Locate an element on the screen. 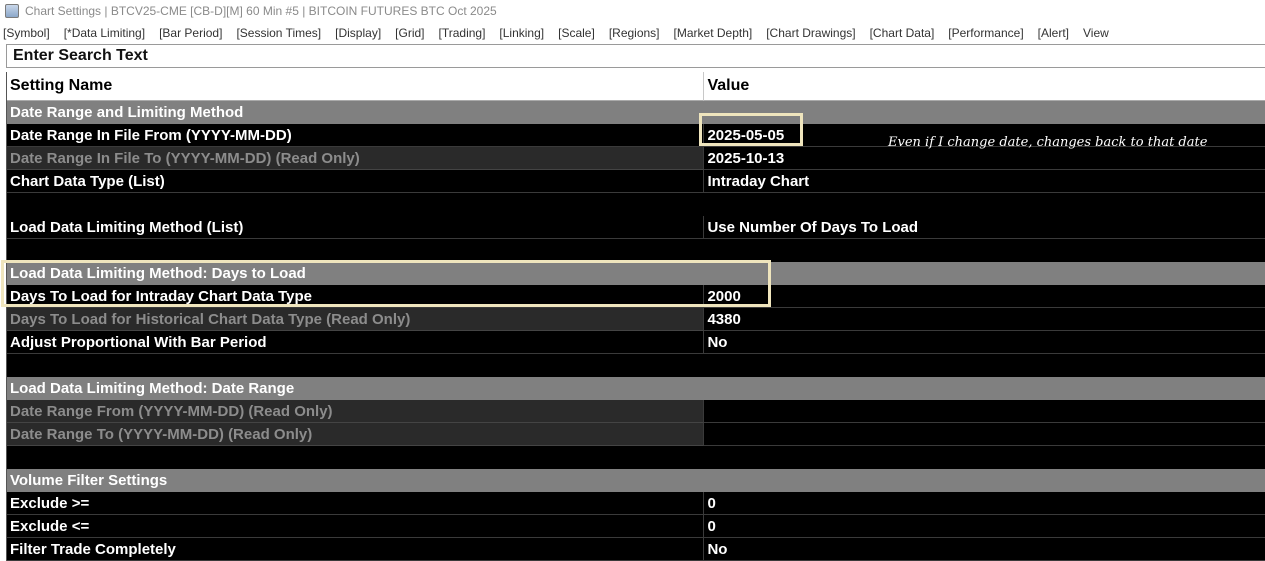 The height and width of the screenshot is (561, 1265). setting-name: Date Range In File From (YYYY-MM-DD) is located at coordinates (356, 135).